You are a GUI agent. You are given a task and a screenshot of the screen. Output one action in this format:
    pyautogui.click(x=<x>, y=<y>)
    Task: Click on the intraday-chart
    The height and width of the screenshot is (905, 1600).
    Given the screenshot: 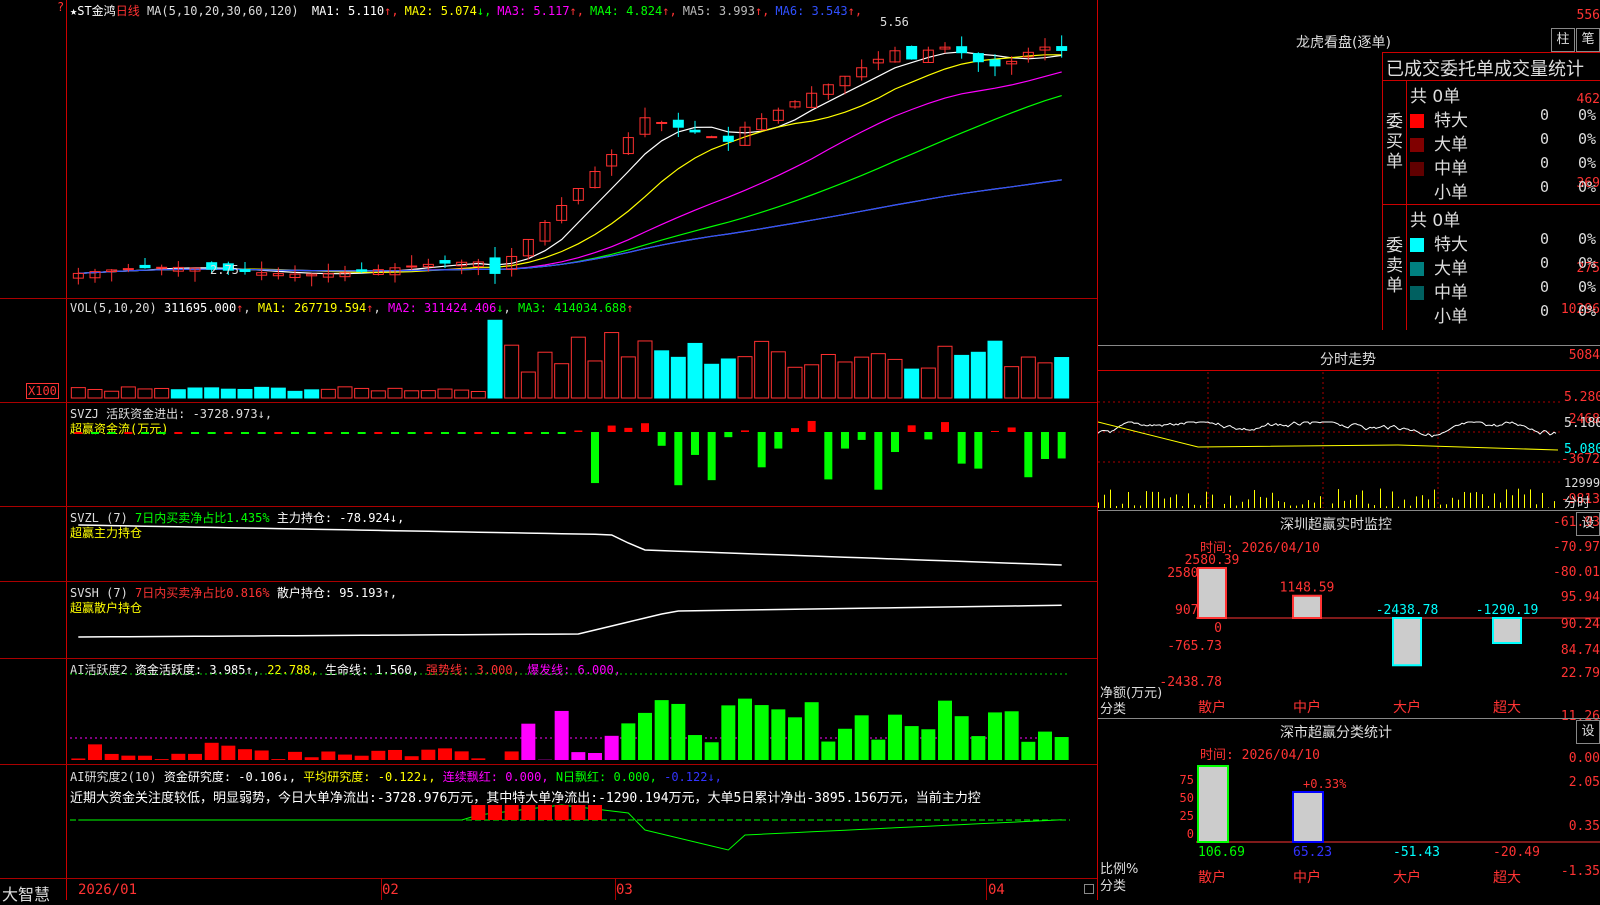 What is the action you would take?
    pyautogui.click(x=1329, y=440)
    